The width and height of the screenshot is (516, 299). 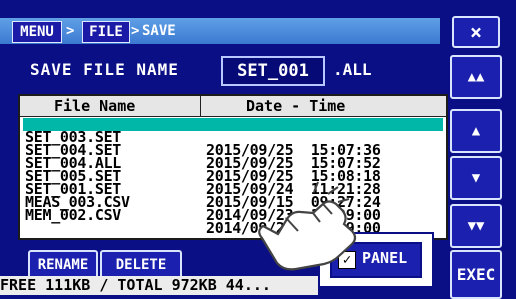 I want to click on double-down-icon: ▼▼, so click(x=476, y=226).